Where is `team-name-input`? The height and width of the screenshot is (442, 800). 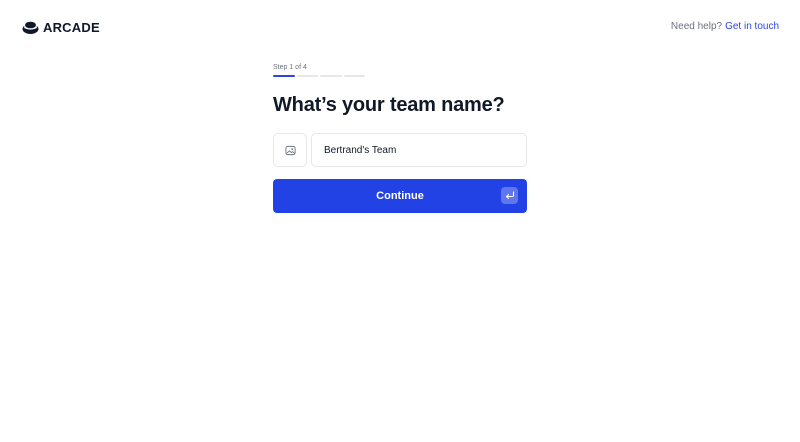
team-name-input is located at coordinates (419, 150).